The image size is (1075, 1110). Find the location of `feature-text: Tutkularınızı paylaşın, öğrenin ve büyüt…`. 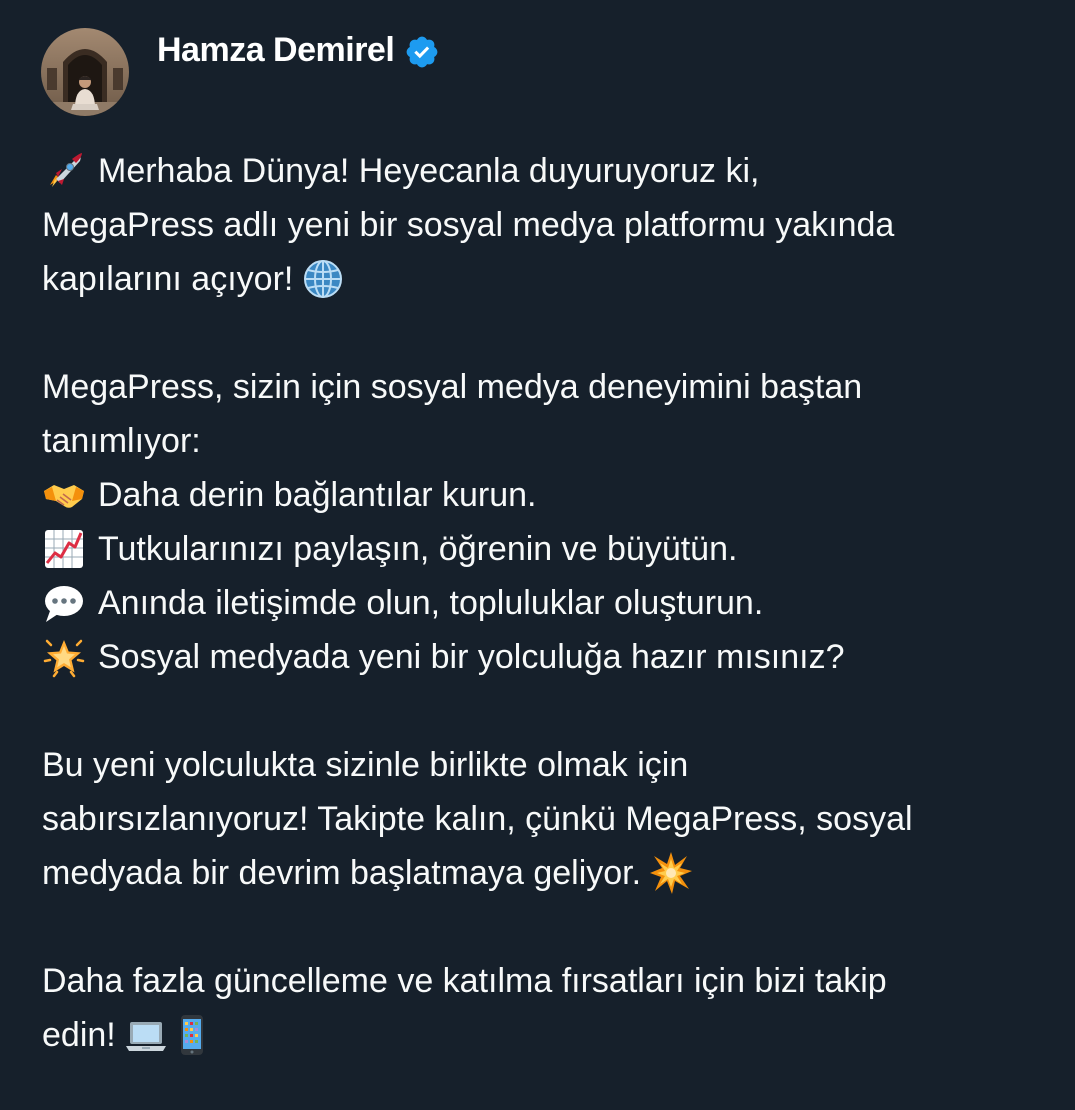

feature-text: Tutkularınızı paylaşın, öğrenin ve büyüt… is located at coordinates (418, 549).